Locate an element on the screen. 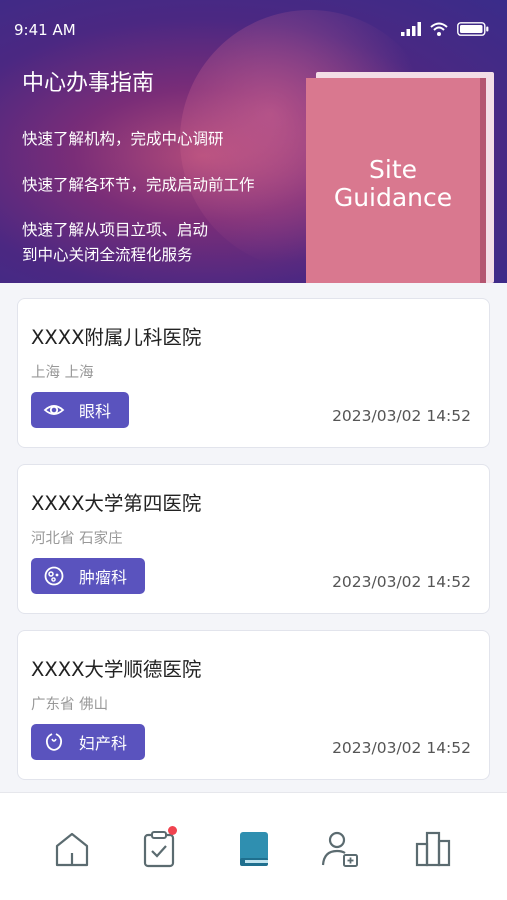  womb-icon is located at coordinates (54, 742).